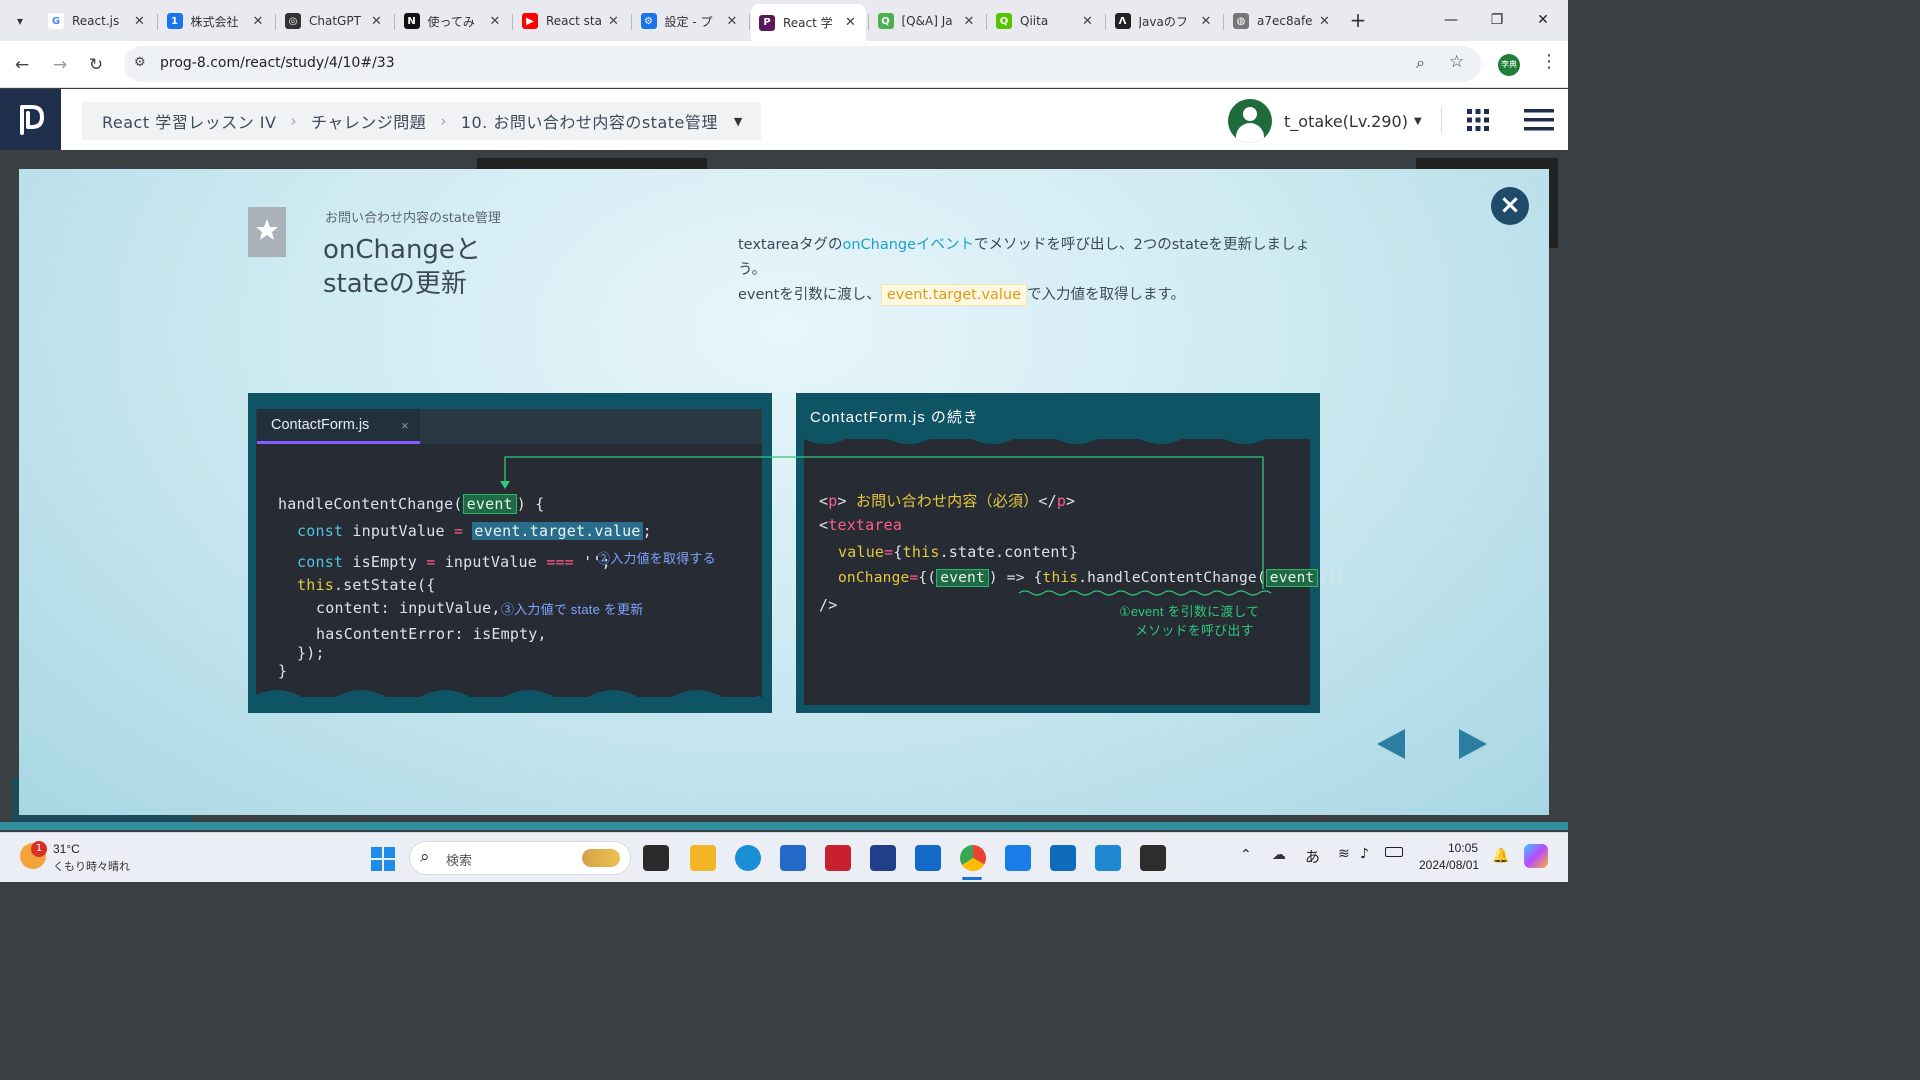 This screenshot has height=1080, width=1920. I want to click on reload-icon: ↻, so click(96, 65).